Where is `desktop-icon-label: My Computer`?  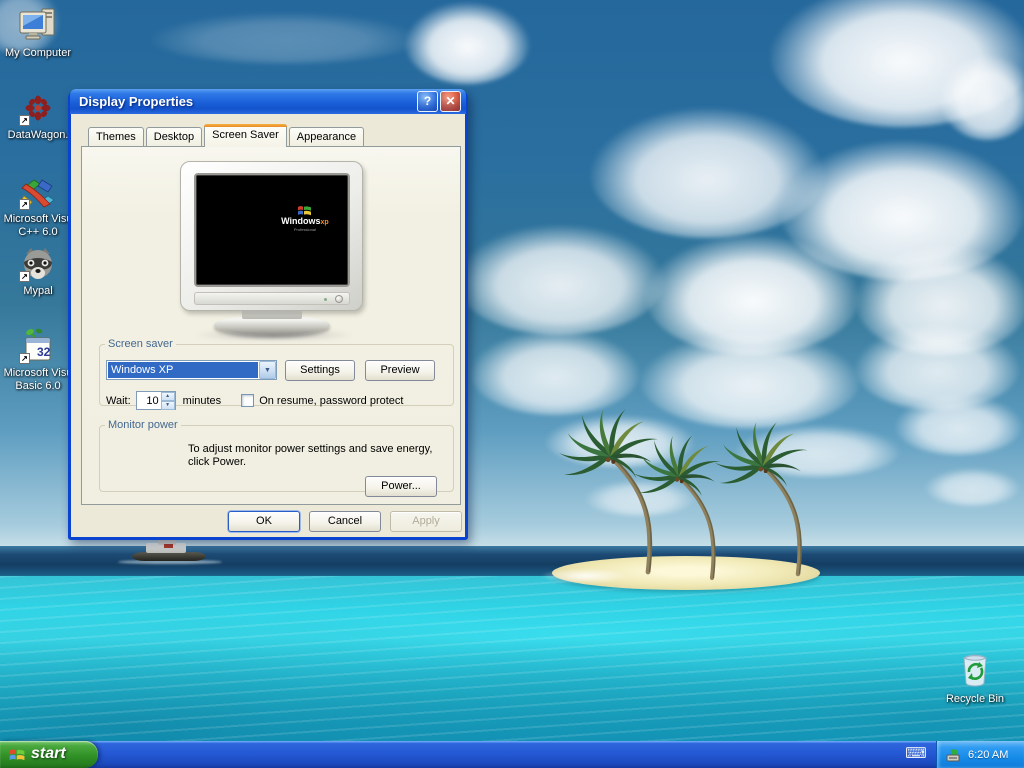
desktop-icon-label: My Computer is located at coordinates (38, 53).